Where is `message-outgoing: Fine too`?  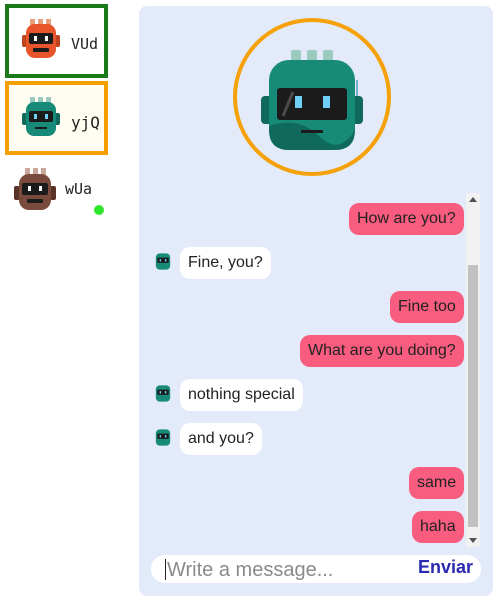
message-outgoing: Fine too is located at coordinates (427, 307).